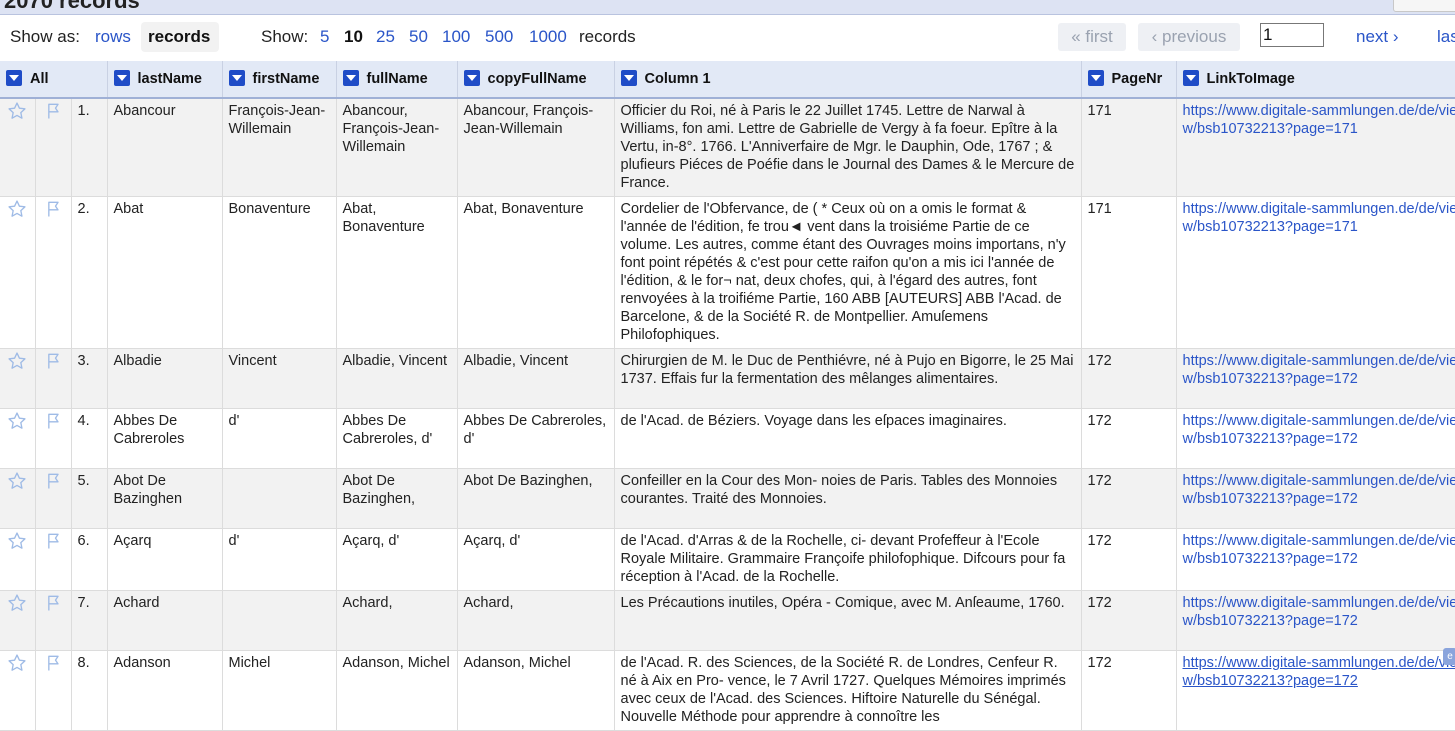 Image resolution: width=1455 pixels, height=731 pixels. Describe the element at coordinates (535, 499) in the screenshot. I see `cell-copyfullname: Abot De Bazinghen,` at that location.